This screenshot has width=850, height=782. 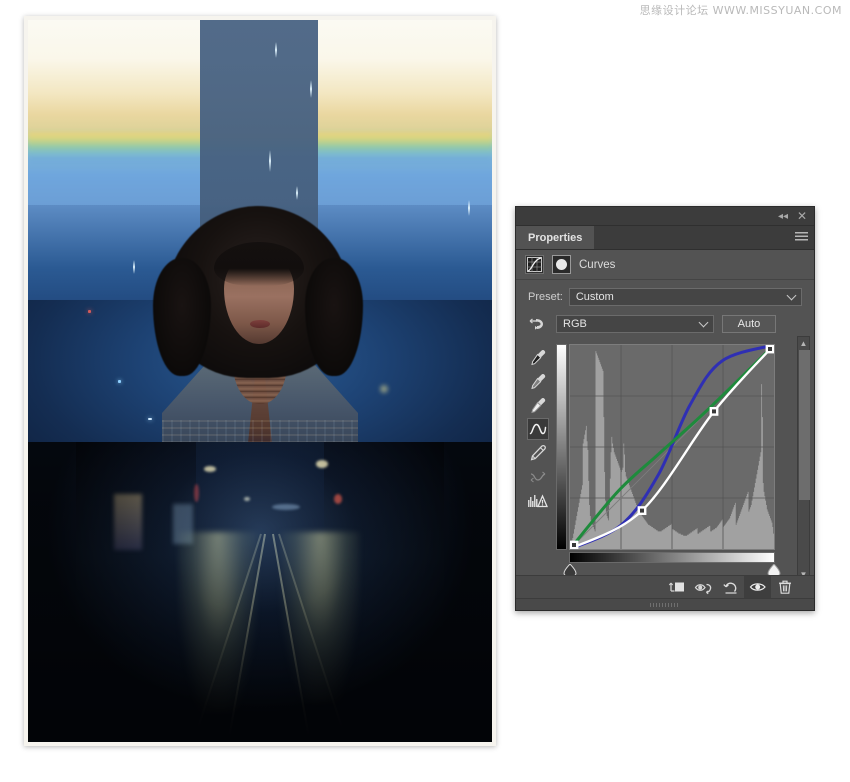 What do you see at coordinates (676, 587) in the screenshot?
I see `clip-to-layer-button` at bounding box center [676, 587].